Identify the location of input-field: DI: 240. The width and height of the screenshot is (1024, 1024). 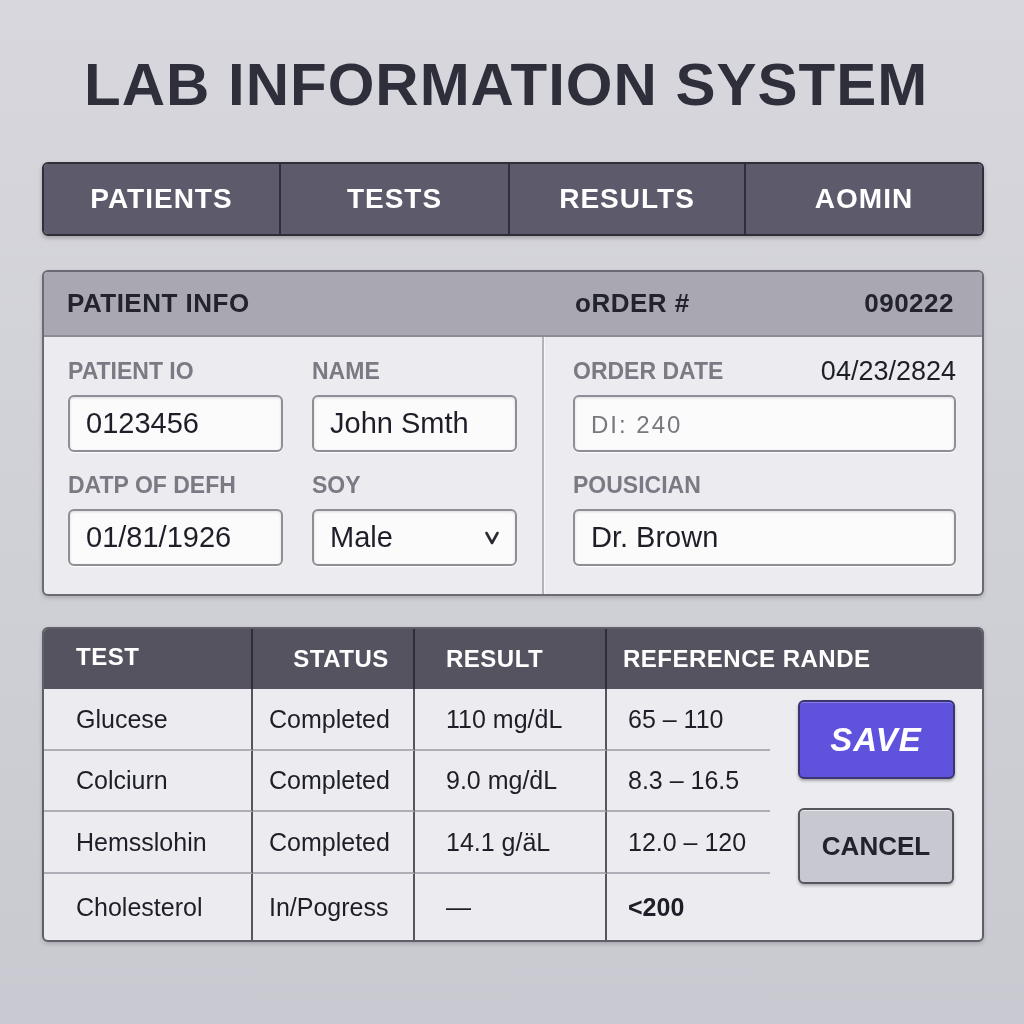
(764, 423).